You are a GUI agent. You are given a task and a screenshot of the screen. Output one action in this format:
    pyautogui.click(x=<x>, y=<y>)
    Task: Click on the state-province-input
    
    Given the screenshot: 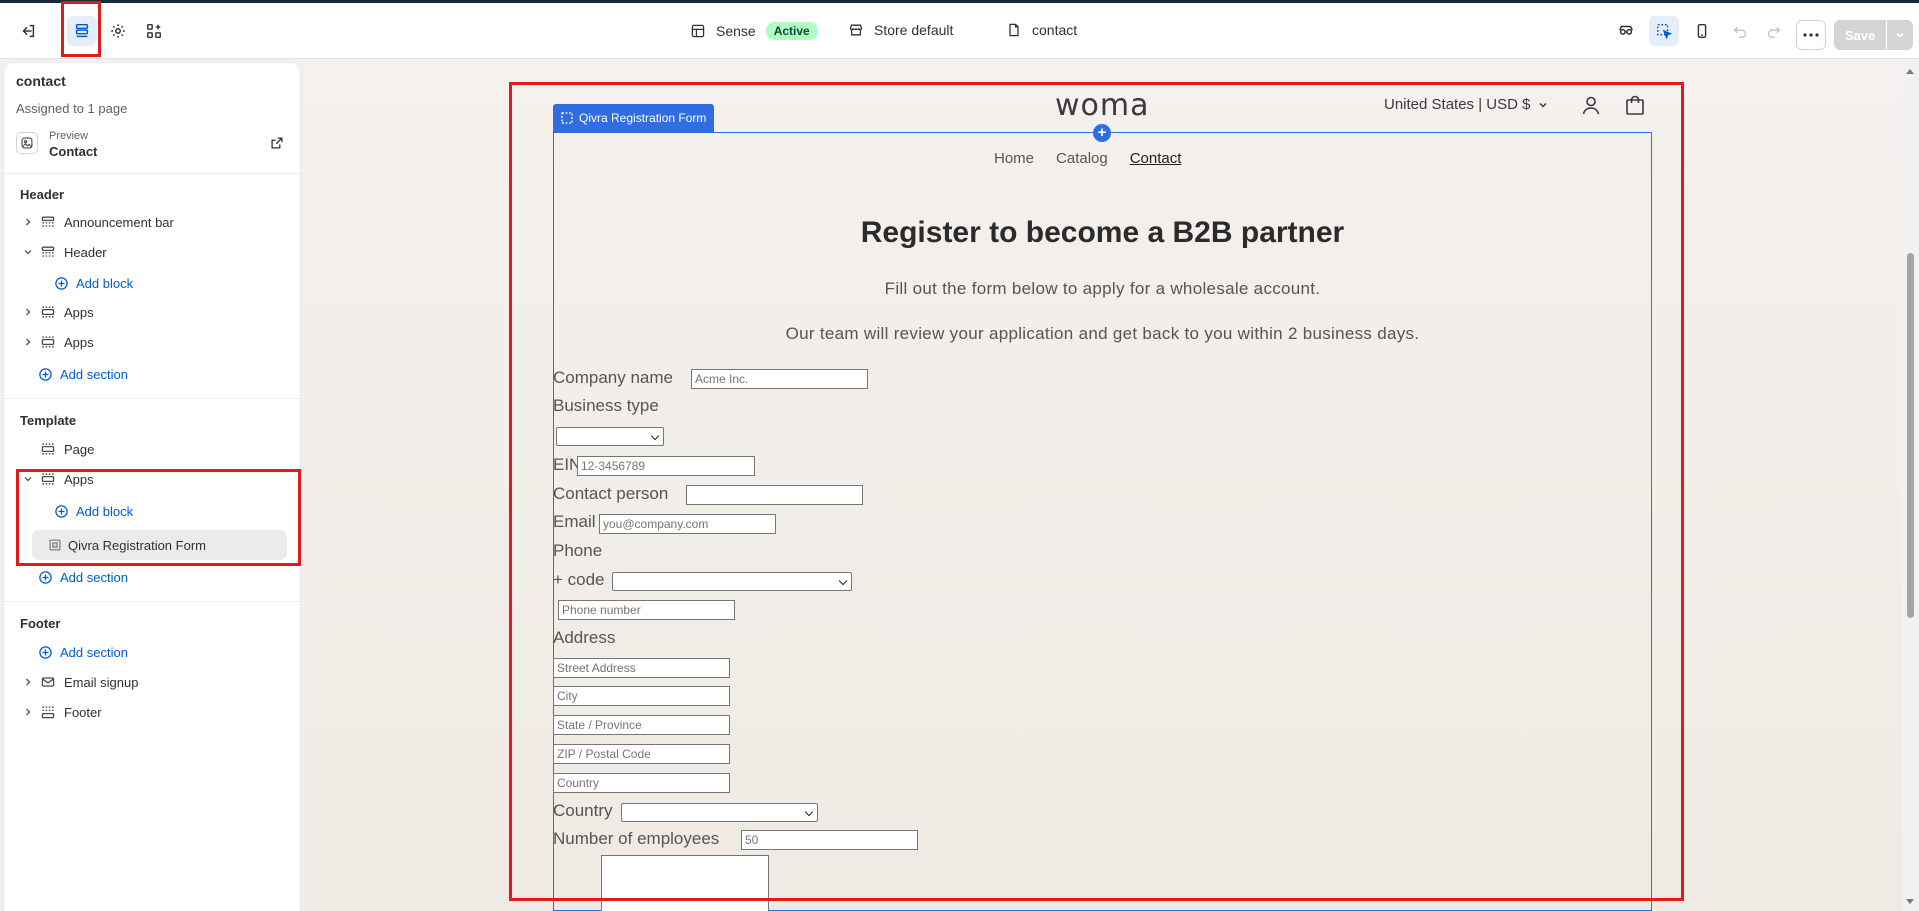 What is the action you would take?
    pyautogui.click(x=641, y=725)
    